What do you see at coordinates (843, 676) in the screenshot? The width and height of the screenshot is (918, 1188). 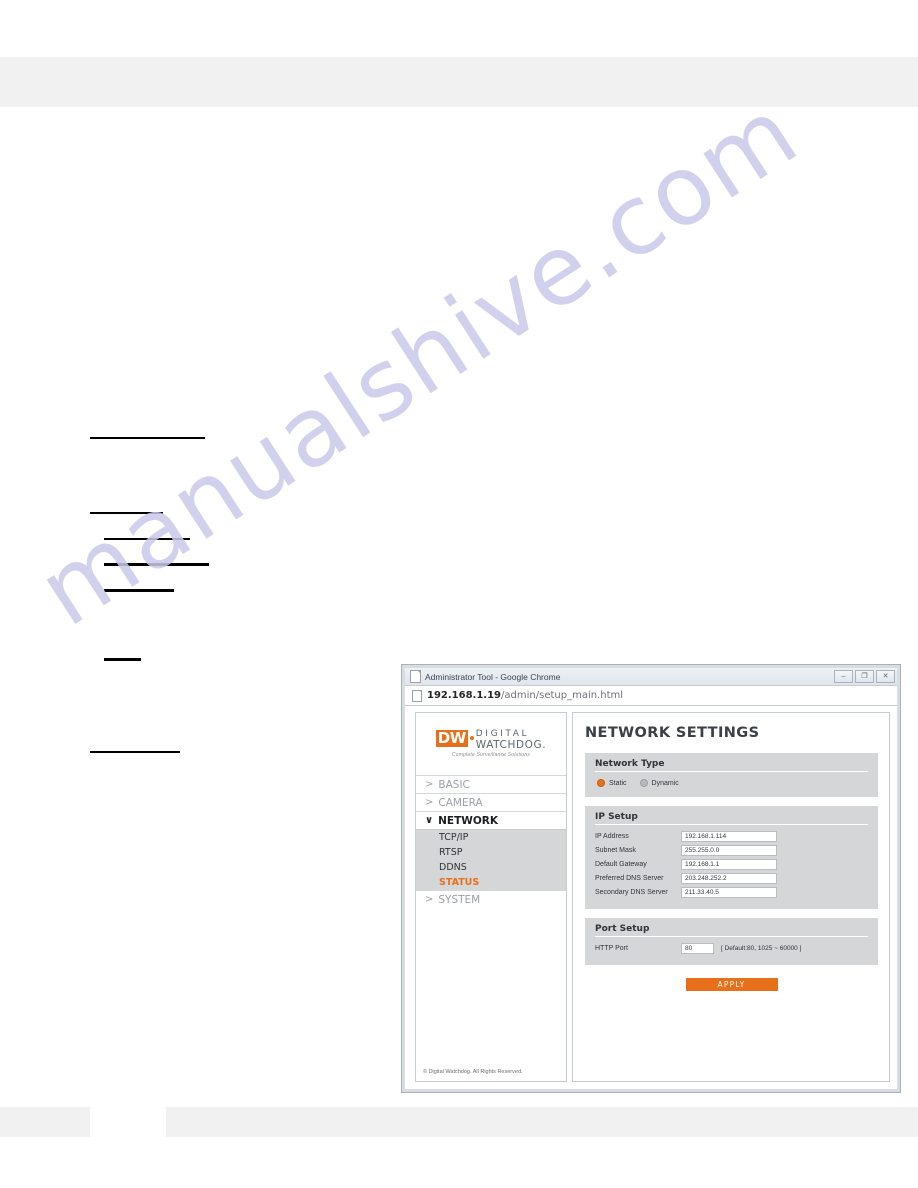 I see `minimize-button: –` at bounding box center [843, 676].